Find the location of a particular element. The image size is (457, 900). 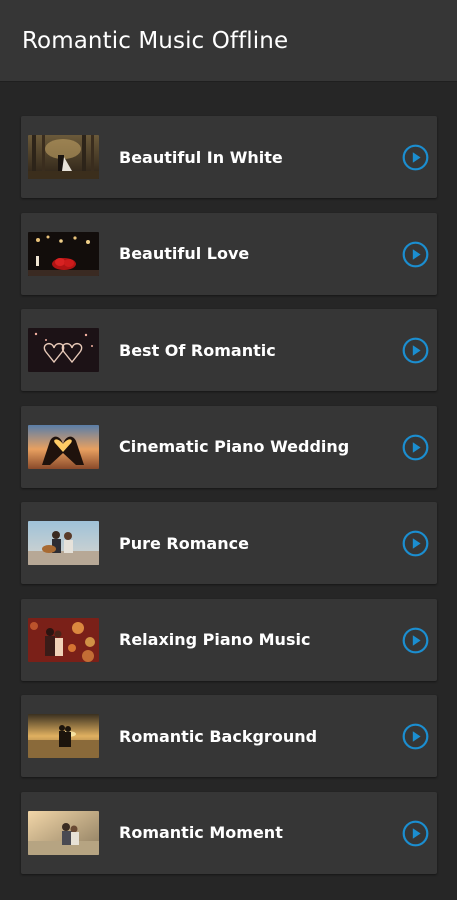

list-item: Cinematic Piano Wedding is located at coordinates (229, 446).